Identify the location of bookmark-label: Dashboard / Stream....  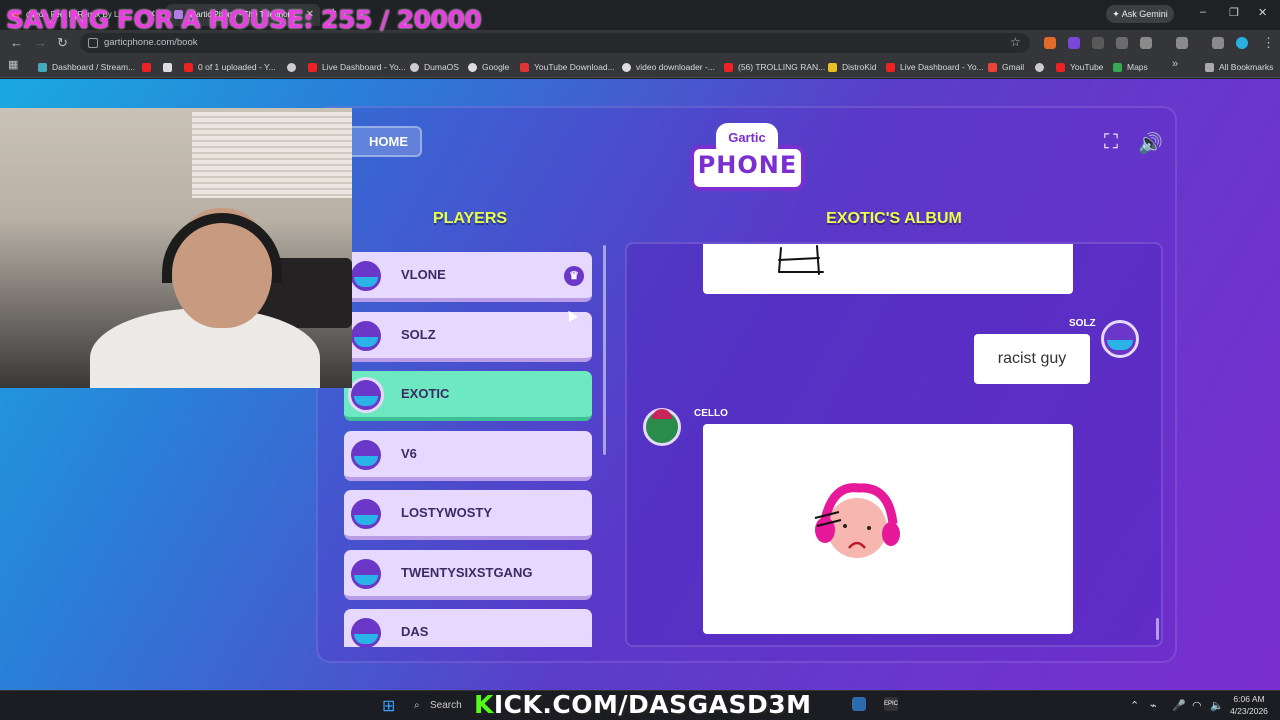
(94, 67).